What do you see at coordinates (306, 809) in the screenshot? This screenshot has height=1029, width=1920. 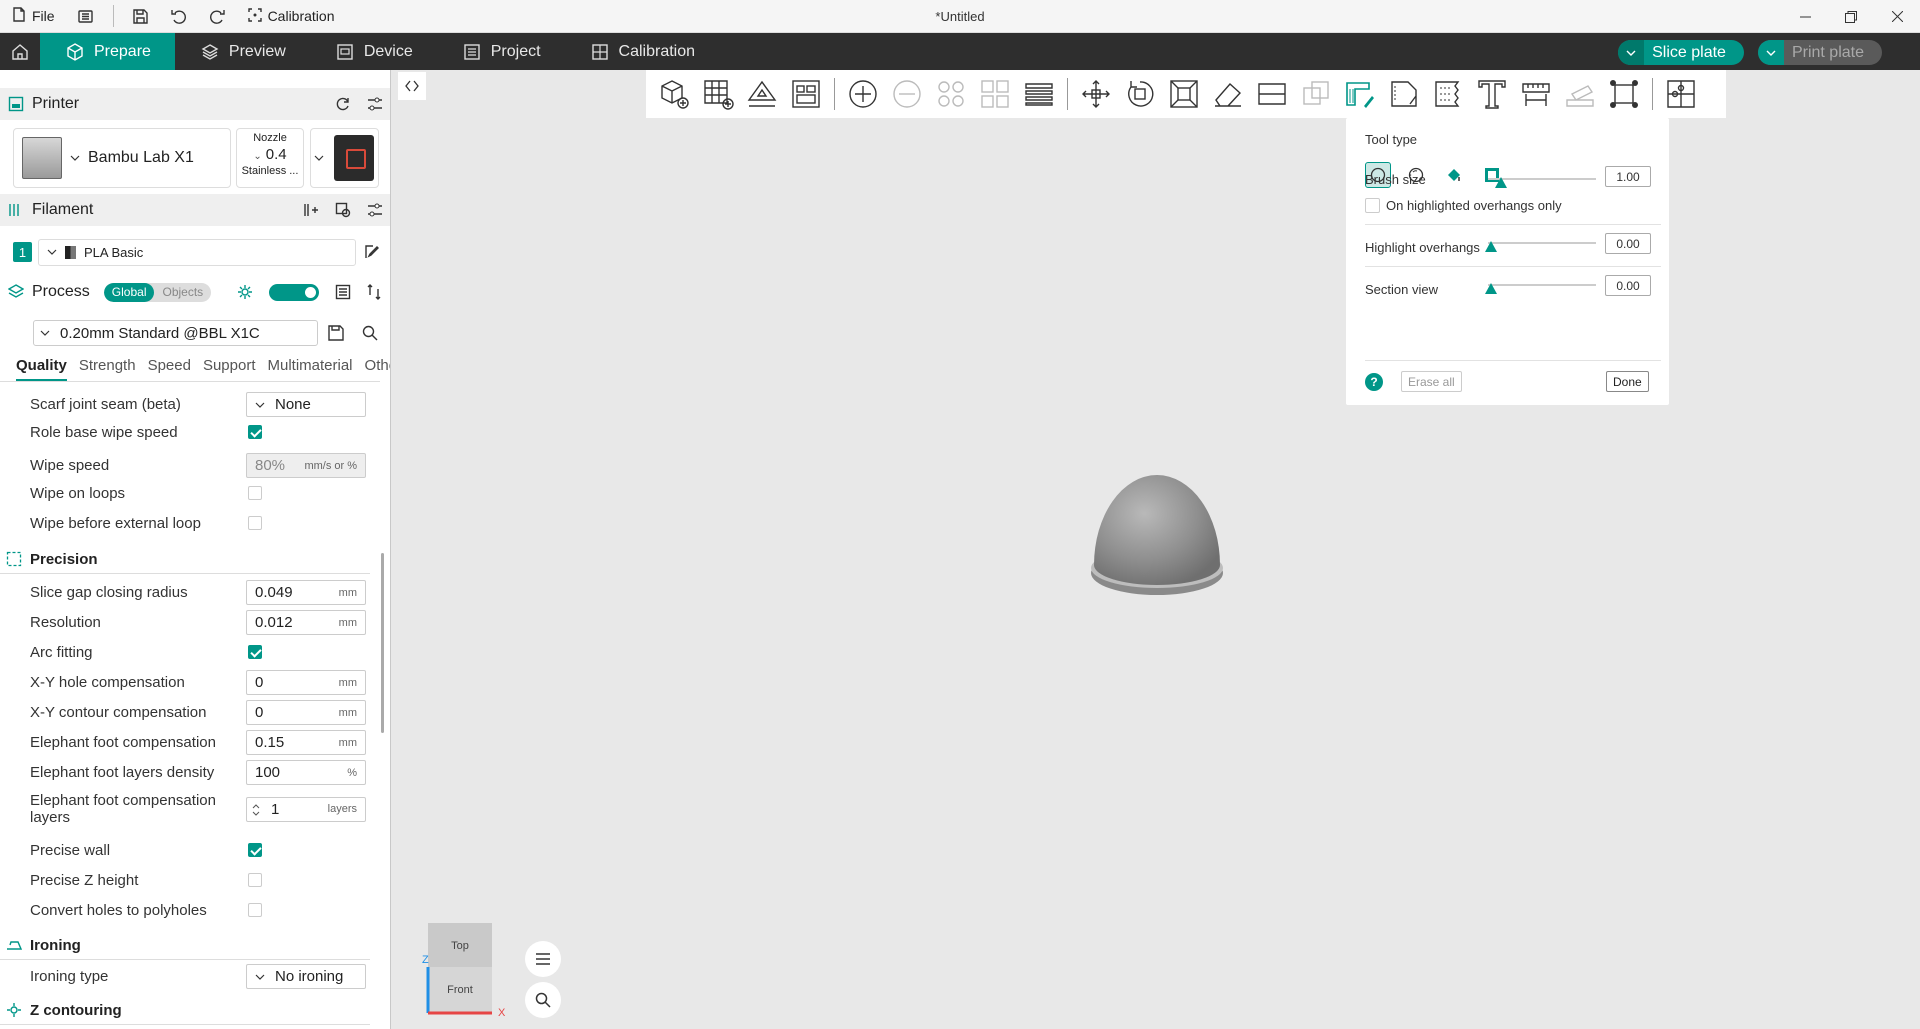 I see `ef-layers-stepper: 1 layers` at bounding box center [306, 809].